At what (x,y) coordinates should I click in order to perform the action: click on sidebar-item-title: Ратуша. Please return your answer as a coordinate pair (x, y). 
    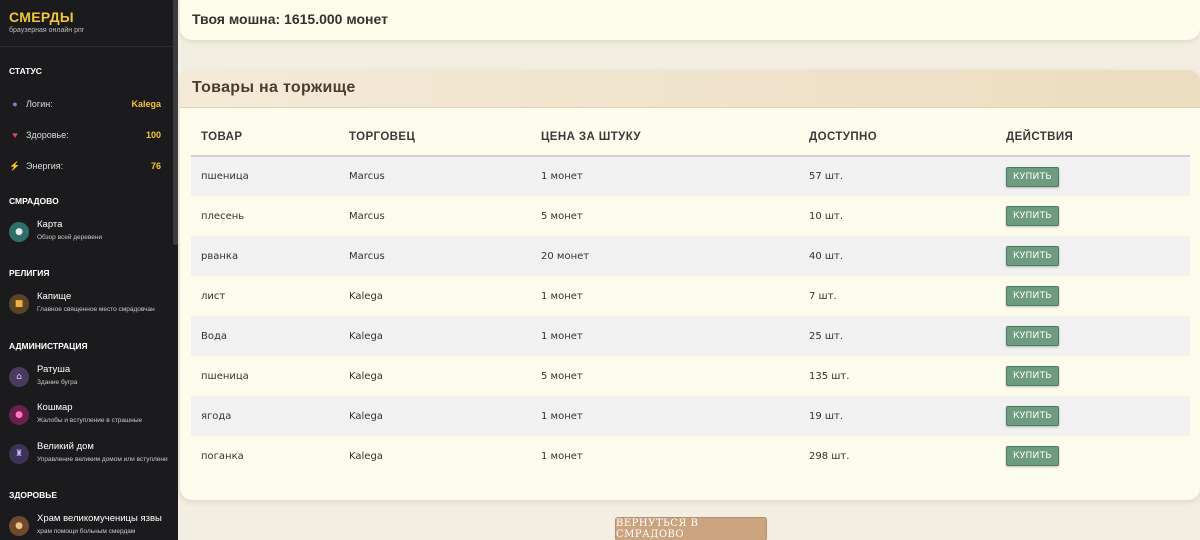
    Looking at the image, I should click on (54, 369).